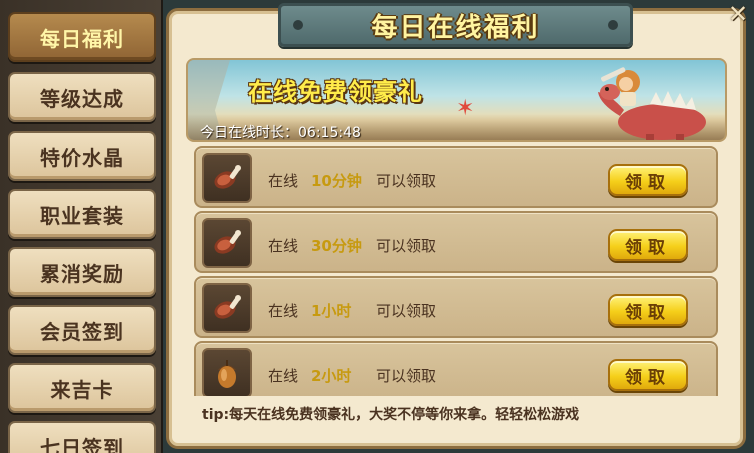 The height and width of the screenshot is (453, 754). I want to click on sidebar-item-label: 等级达成, so click(82, 98).